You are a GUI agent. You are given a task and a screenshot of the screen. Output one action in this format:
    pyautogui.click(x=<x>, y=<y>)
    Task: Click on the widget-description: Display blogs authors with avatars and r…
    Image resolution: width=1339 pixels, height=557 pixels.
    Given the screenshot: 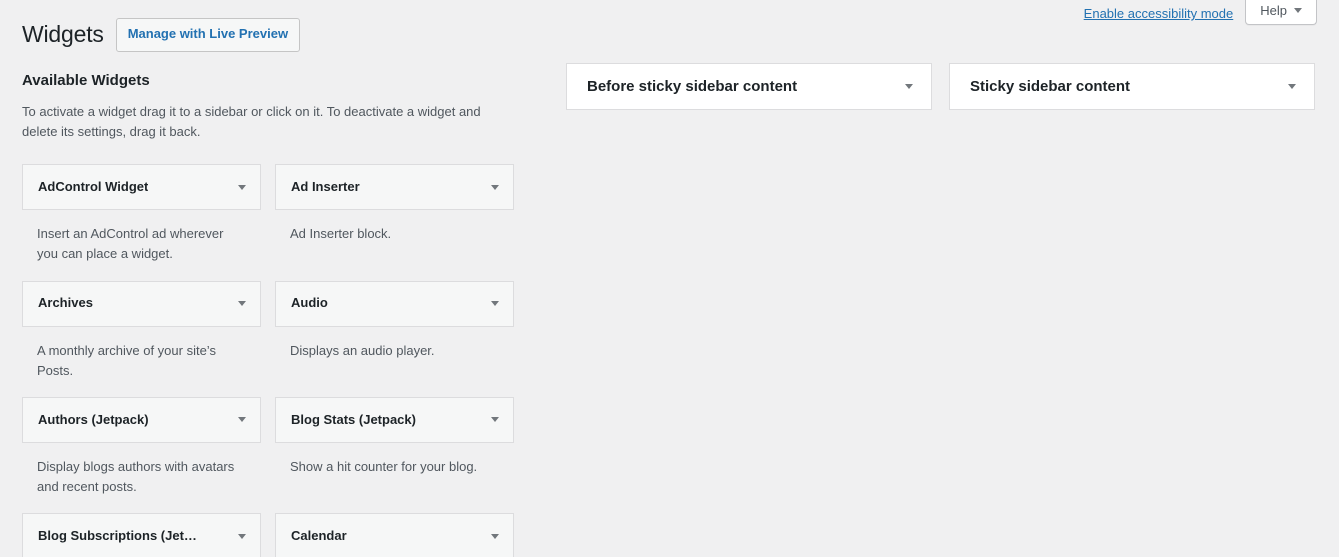 What is the action you would take?
    pyautogui.click(x=136, y=476)
    